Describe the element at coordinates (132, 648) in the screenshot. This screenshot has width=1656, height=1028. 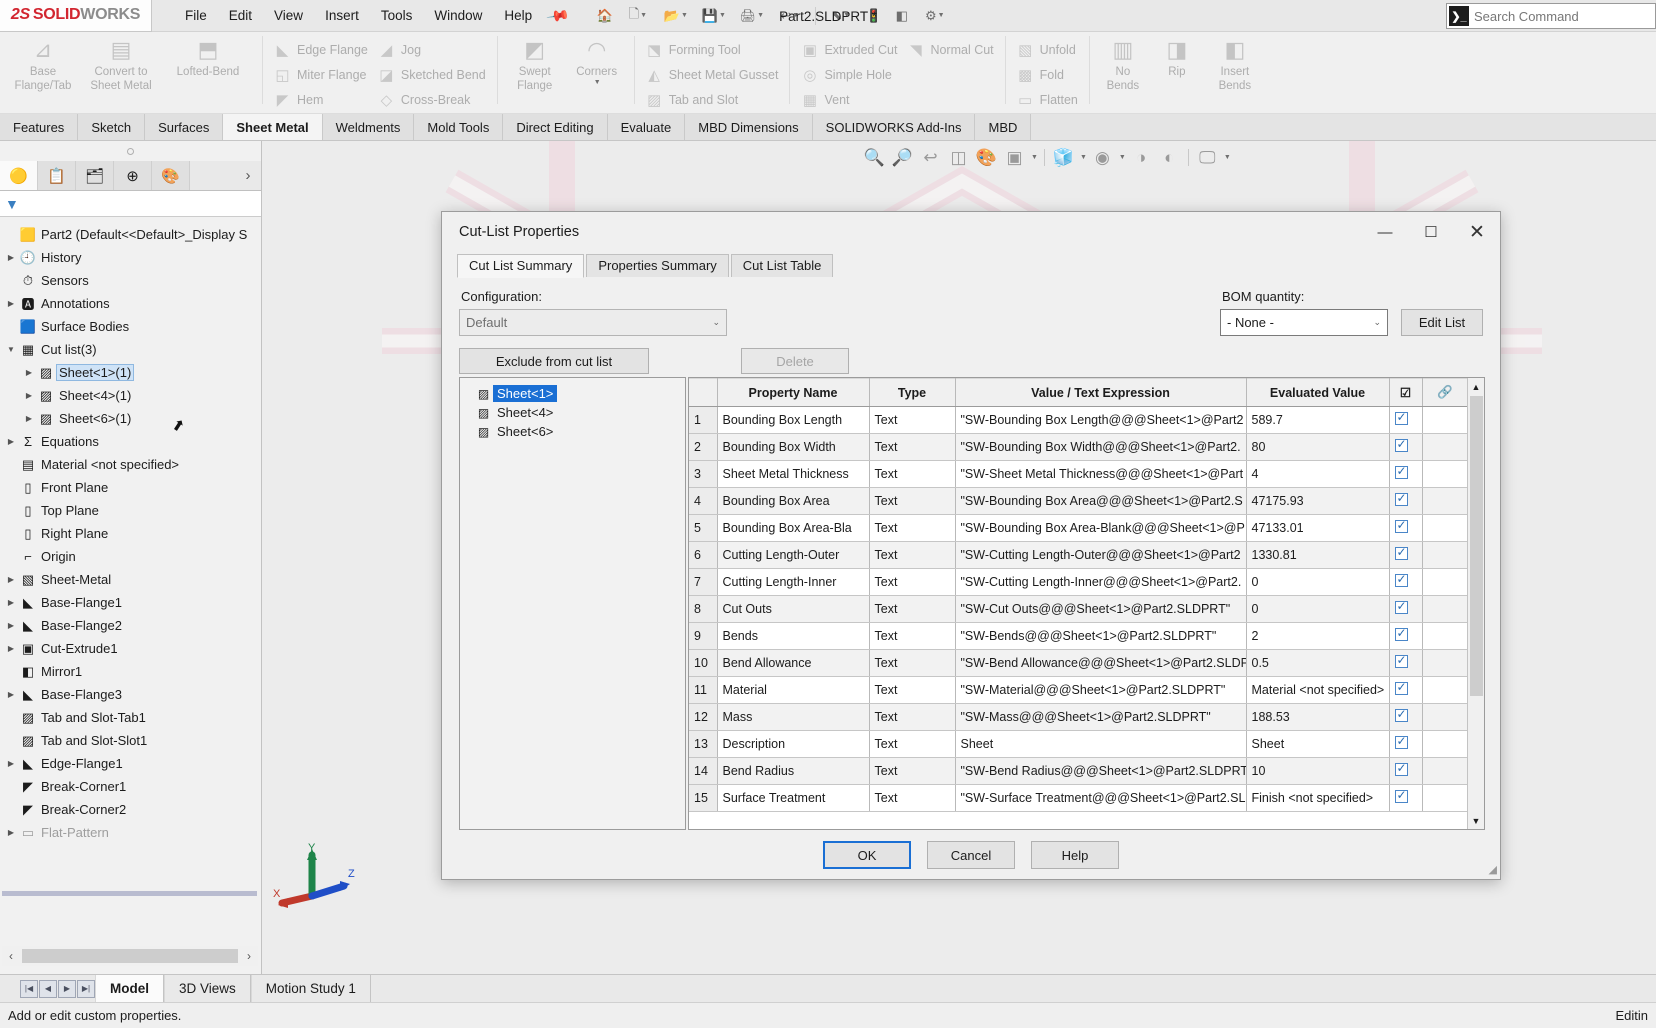
I see `tree-item: ▶ ▣ Cut-Extrude1` at that location.